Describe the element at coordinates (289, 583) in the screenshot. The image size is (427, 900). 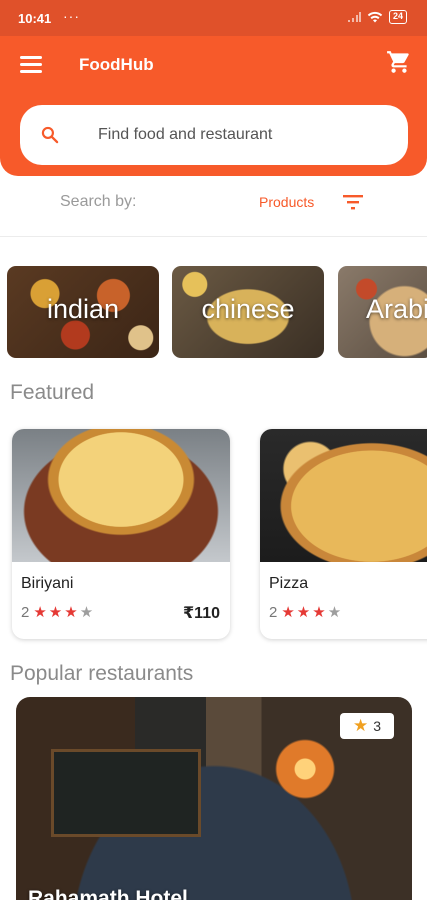
I see `food-name: Pizza` at that location.